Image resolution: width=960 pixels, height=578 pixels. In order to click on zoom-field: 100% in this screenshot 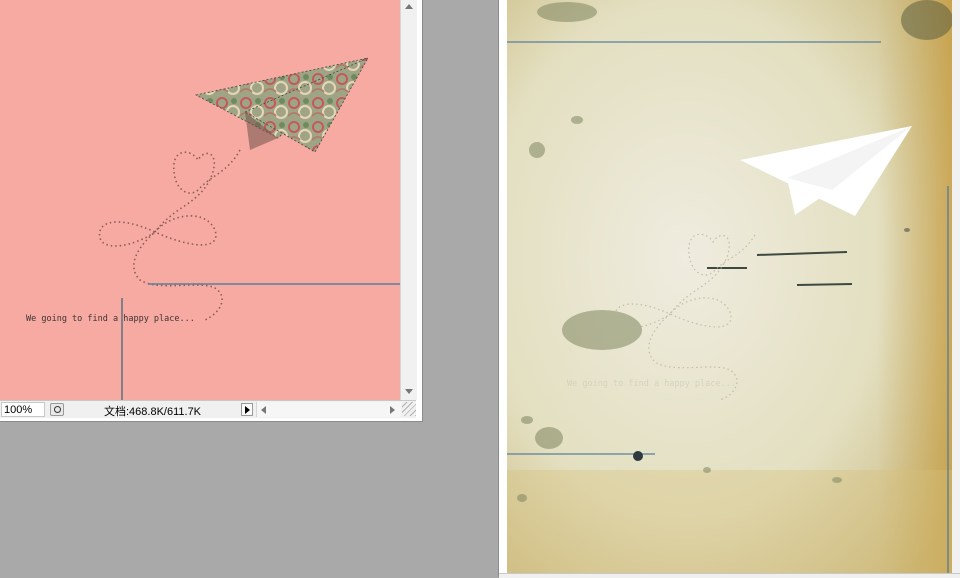, I will do `click(23, 409)`.